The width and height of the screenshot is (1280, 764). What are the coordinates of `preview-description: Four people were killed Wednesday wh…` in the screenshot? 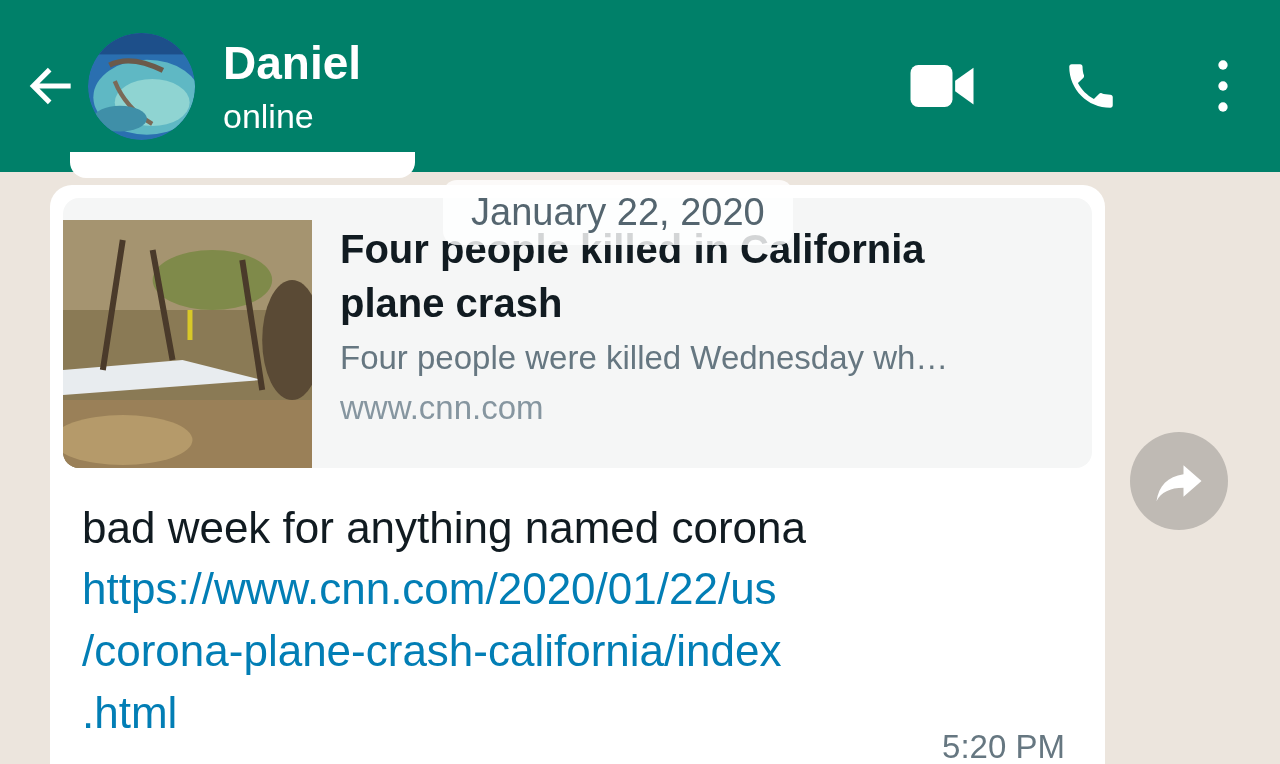 It's located at (645, 358).